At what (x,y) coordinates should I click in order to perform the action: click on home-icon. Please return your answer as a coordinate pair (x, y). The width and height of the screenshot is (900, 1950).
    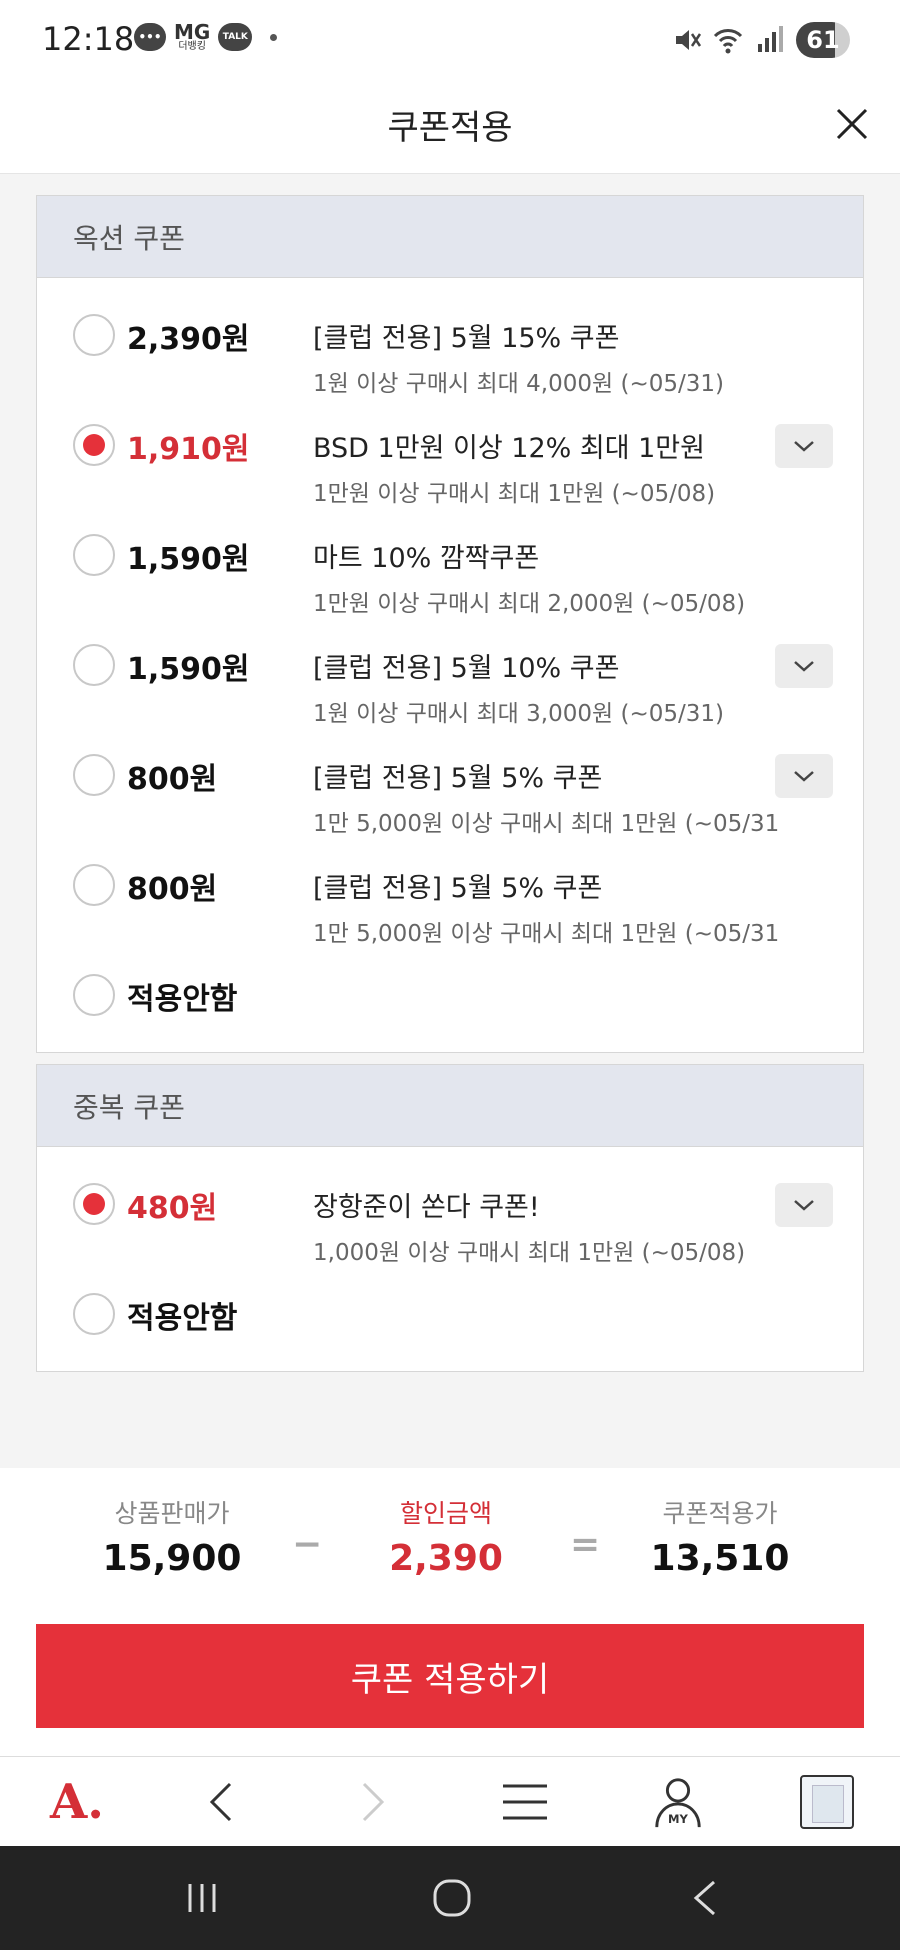
    Looking at the image, I should click on (452, 1898).